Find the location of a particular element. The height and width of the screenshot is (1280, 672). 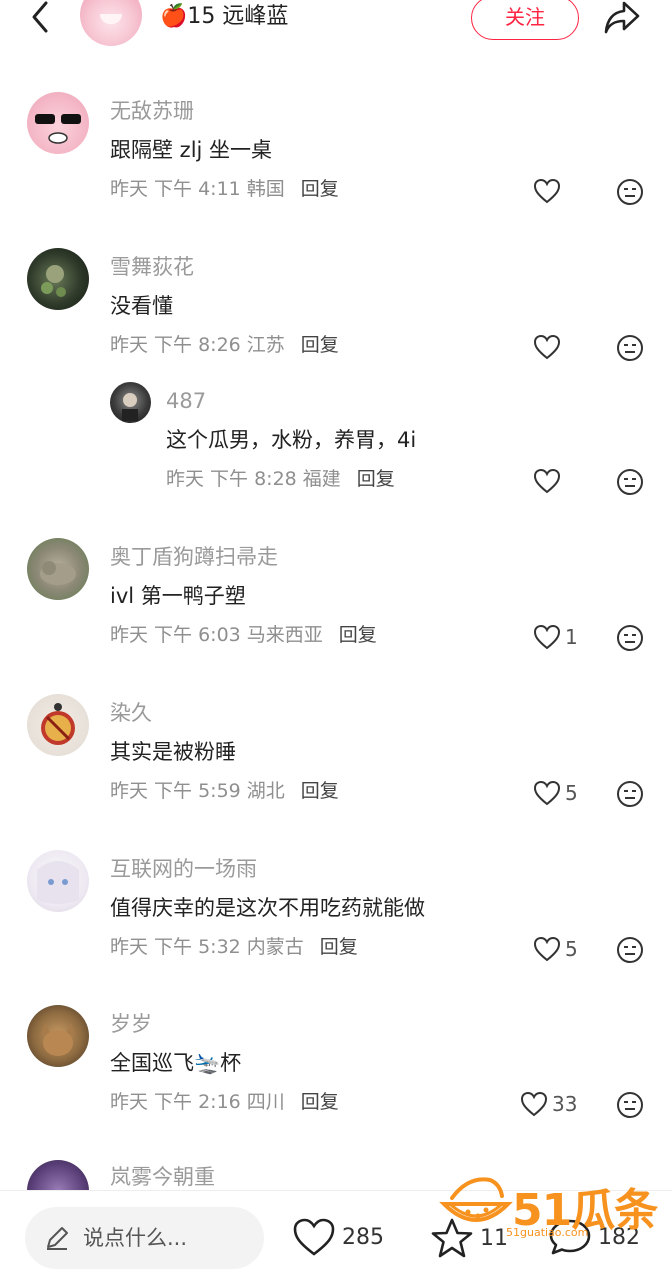

star-icon is located at coordinates (452, 1238).